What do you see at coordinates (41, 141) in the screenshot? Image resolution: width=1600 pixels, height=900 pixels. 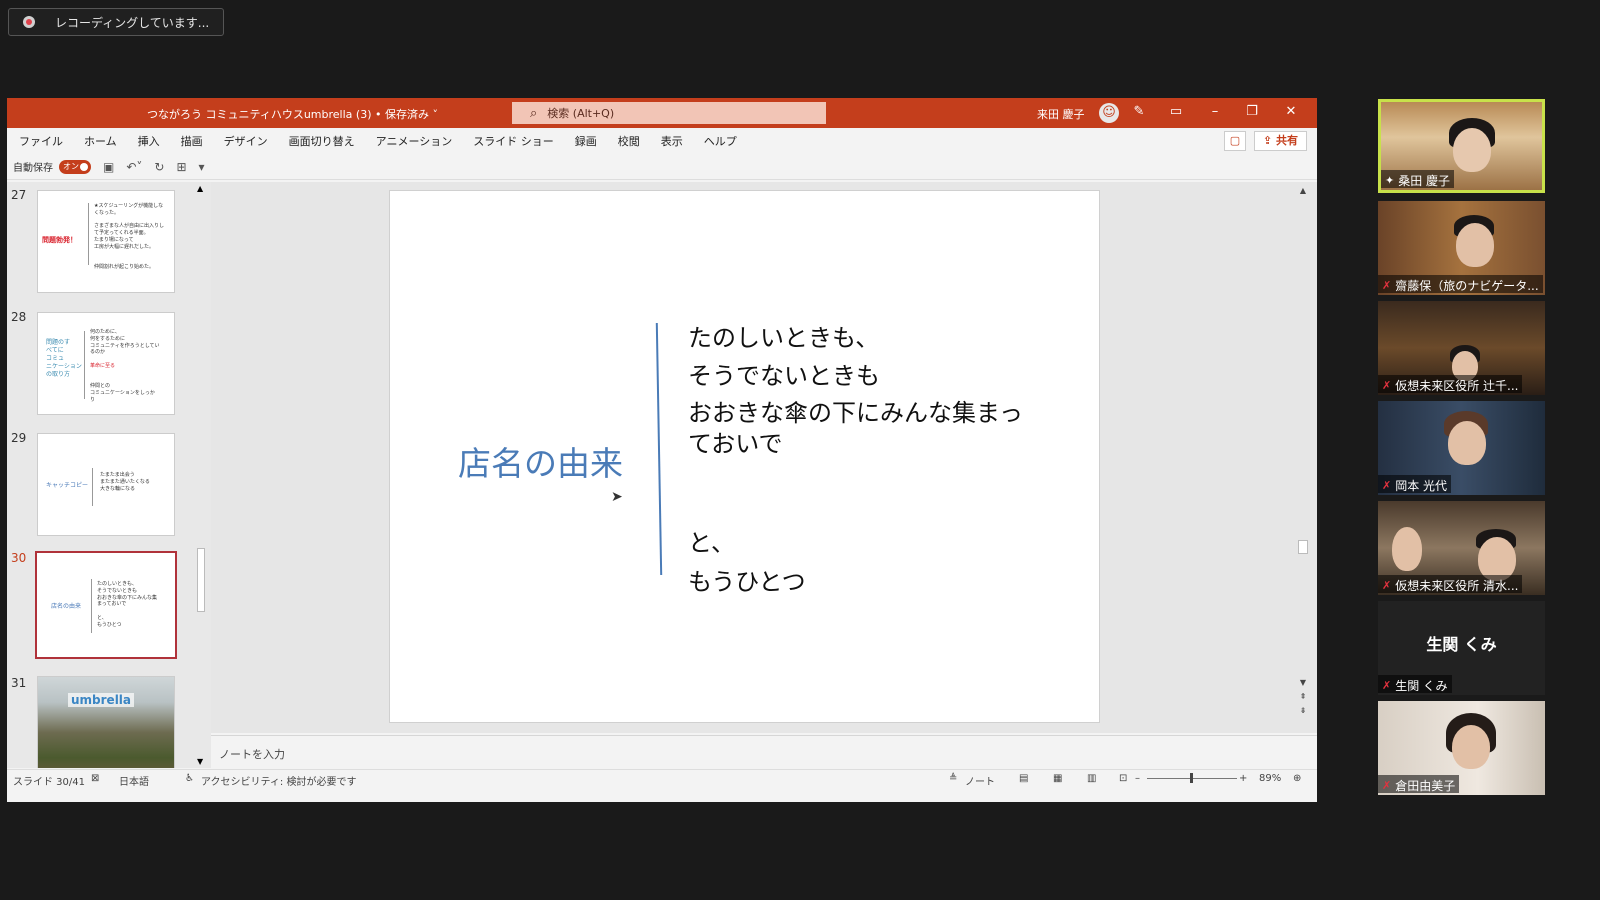 I see `menu-file: ファイル` at bounding box center [41, 141].